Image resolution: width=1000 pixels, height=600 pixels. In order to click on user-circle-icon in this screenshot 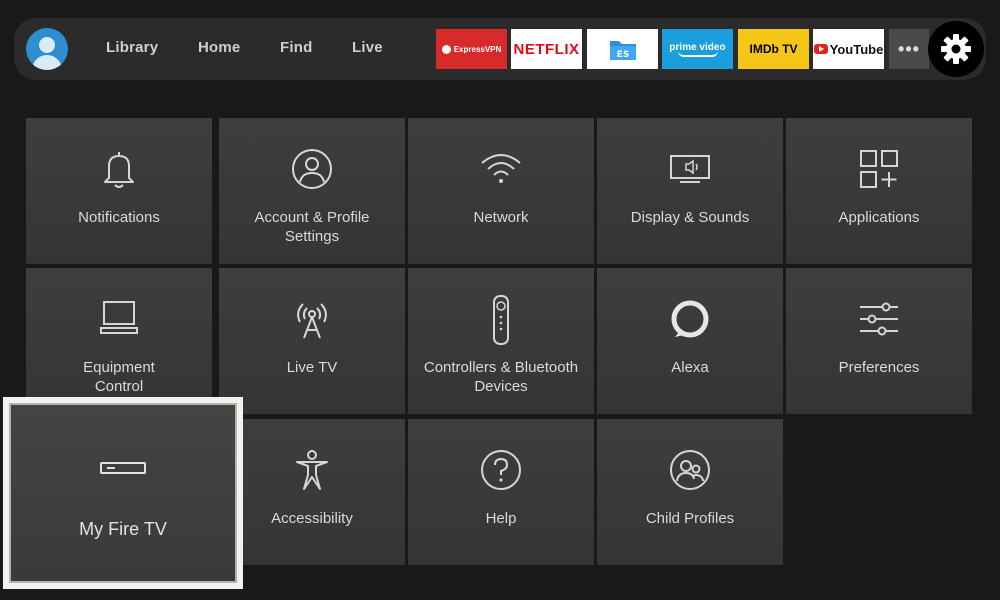, I will do `click(312, 169)`.